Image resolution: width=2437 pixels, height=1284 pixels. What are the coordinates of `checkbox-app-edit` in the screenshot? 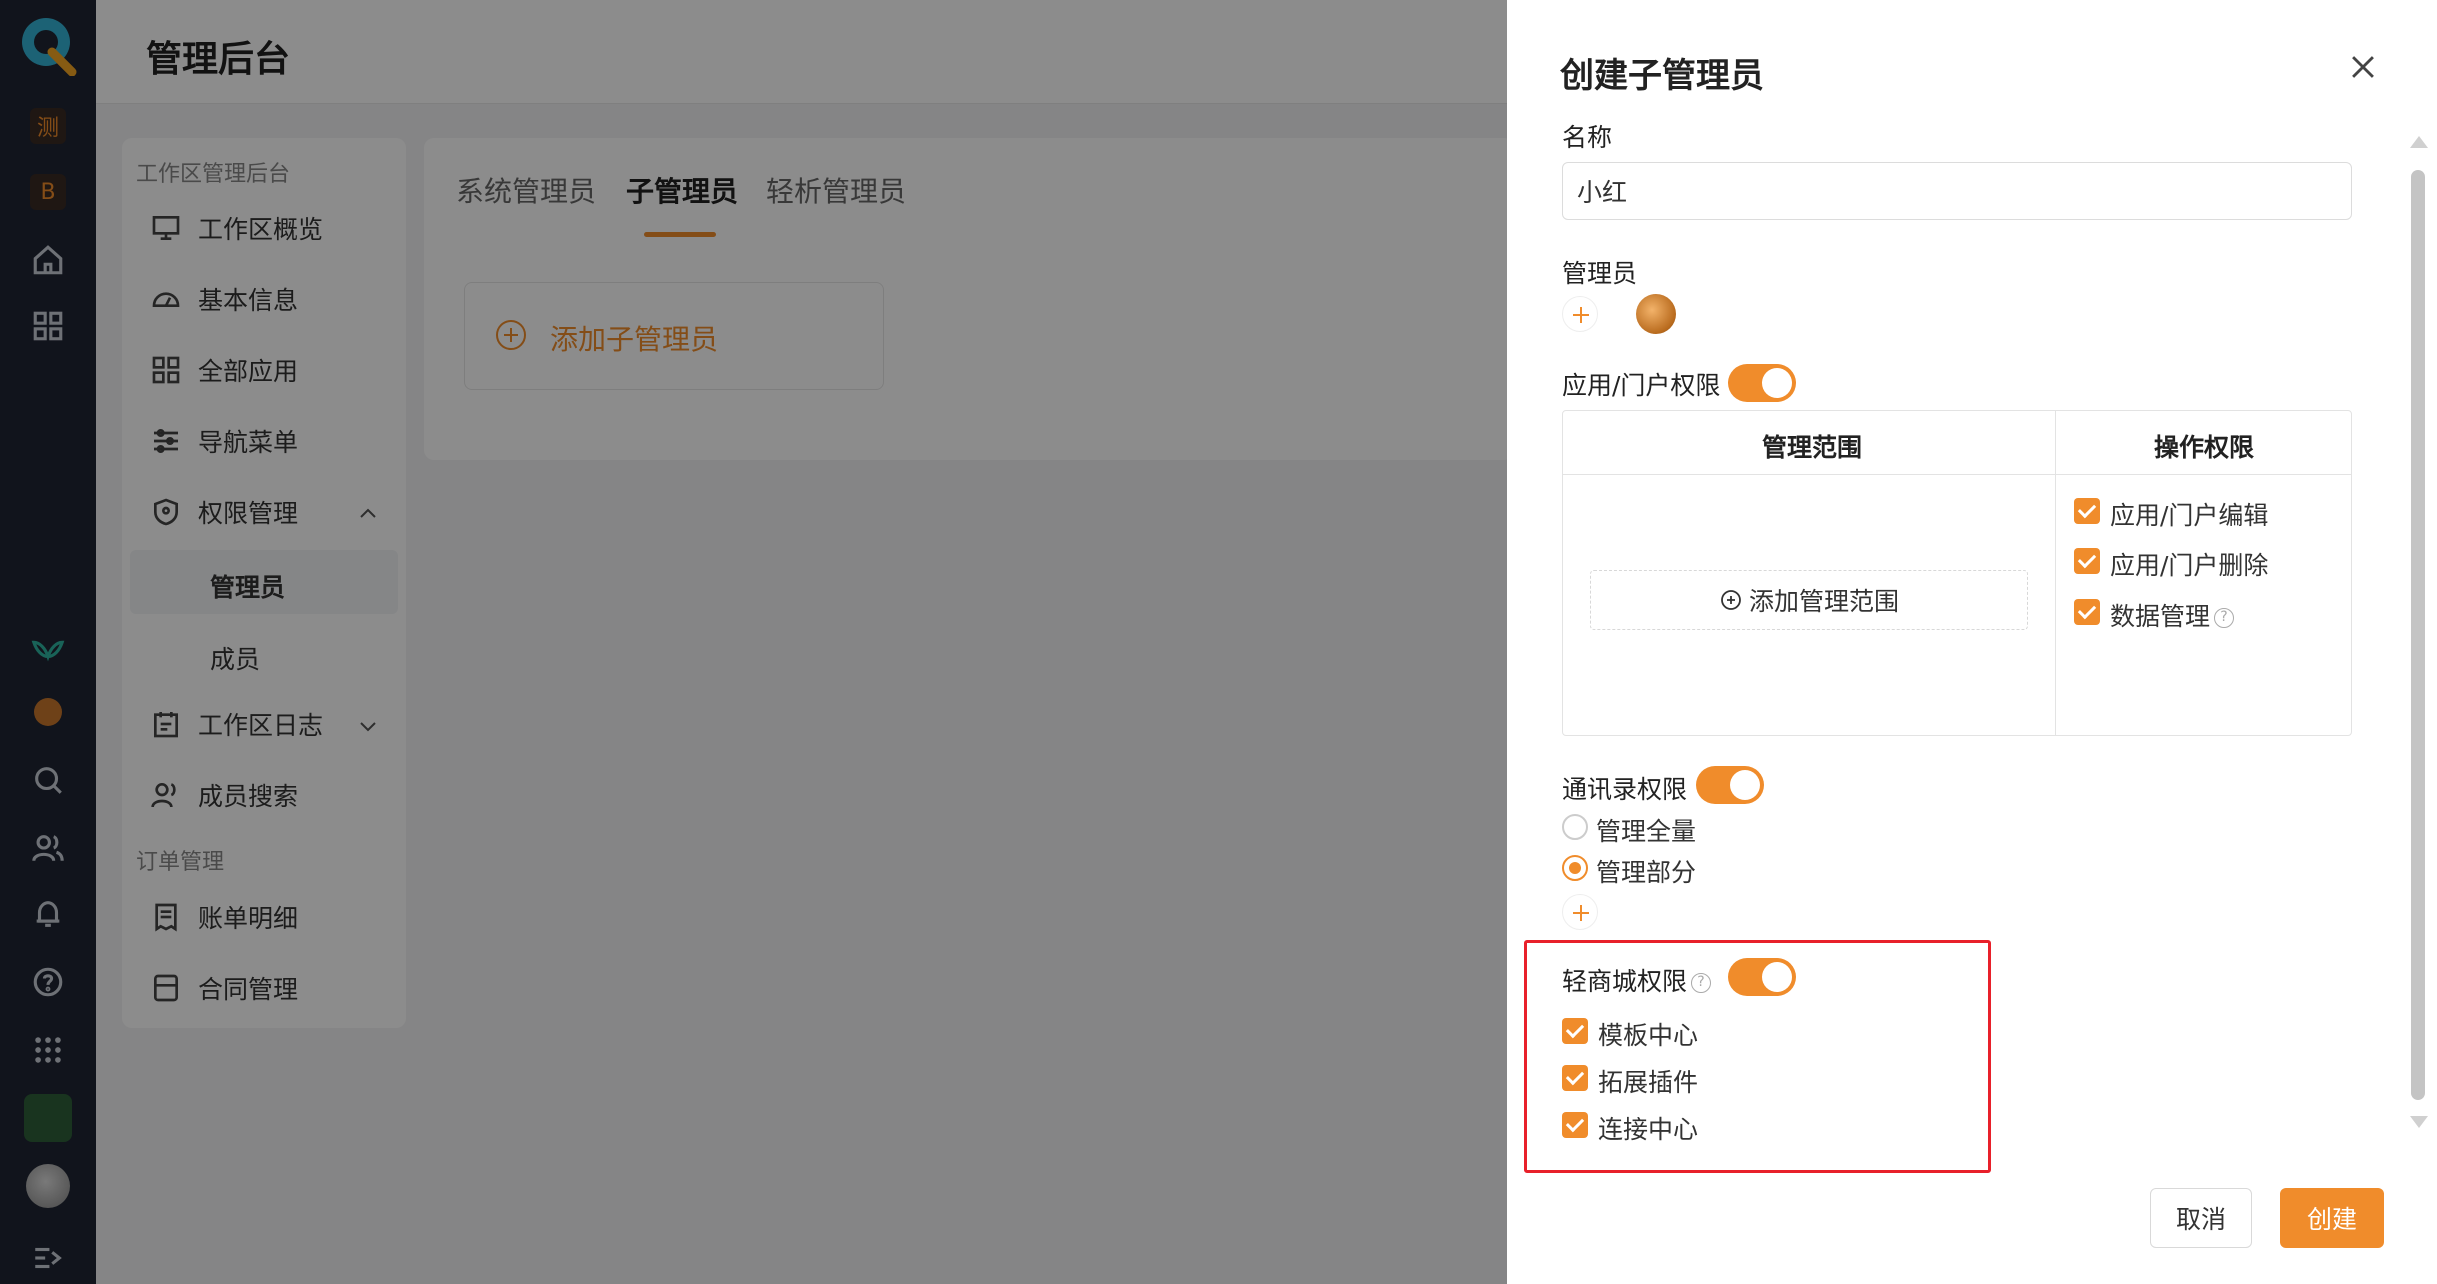 It's located at (2087, 511).